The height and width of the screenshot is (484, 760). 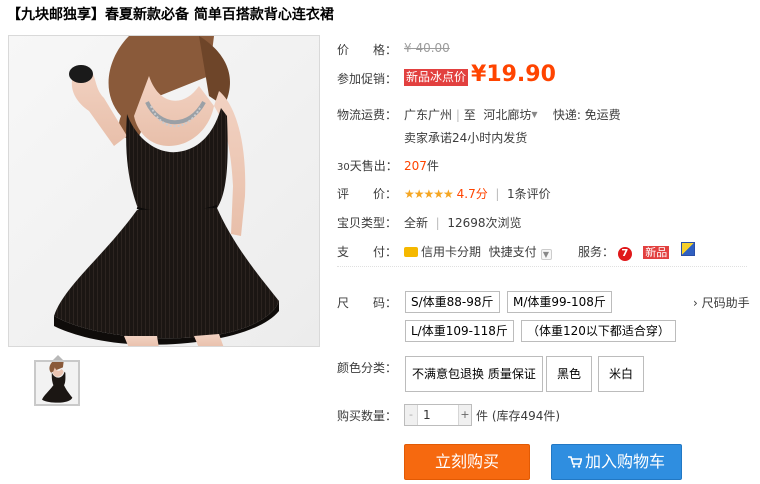 What do you see at coordinates (432, 166) in the screenshot?
I see `sales-unit: 件` at bounding box center [432, 166].